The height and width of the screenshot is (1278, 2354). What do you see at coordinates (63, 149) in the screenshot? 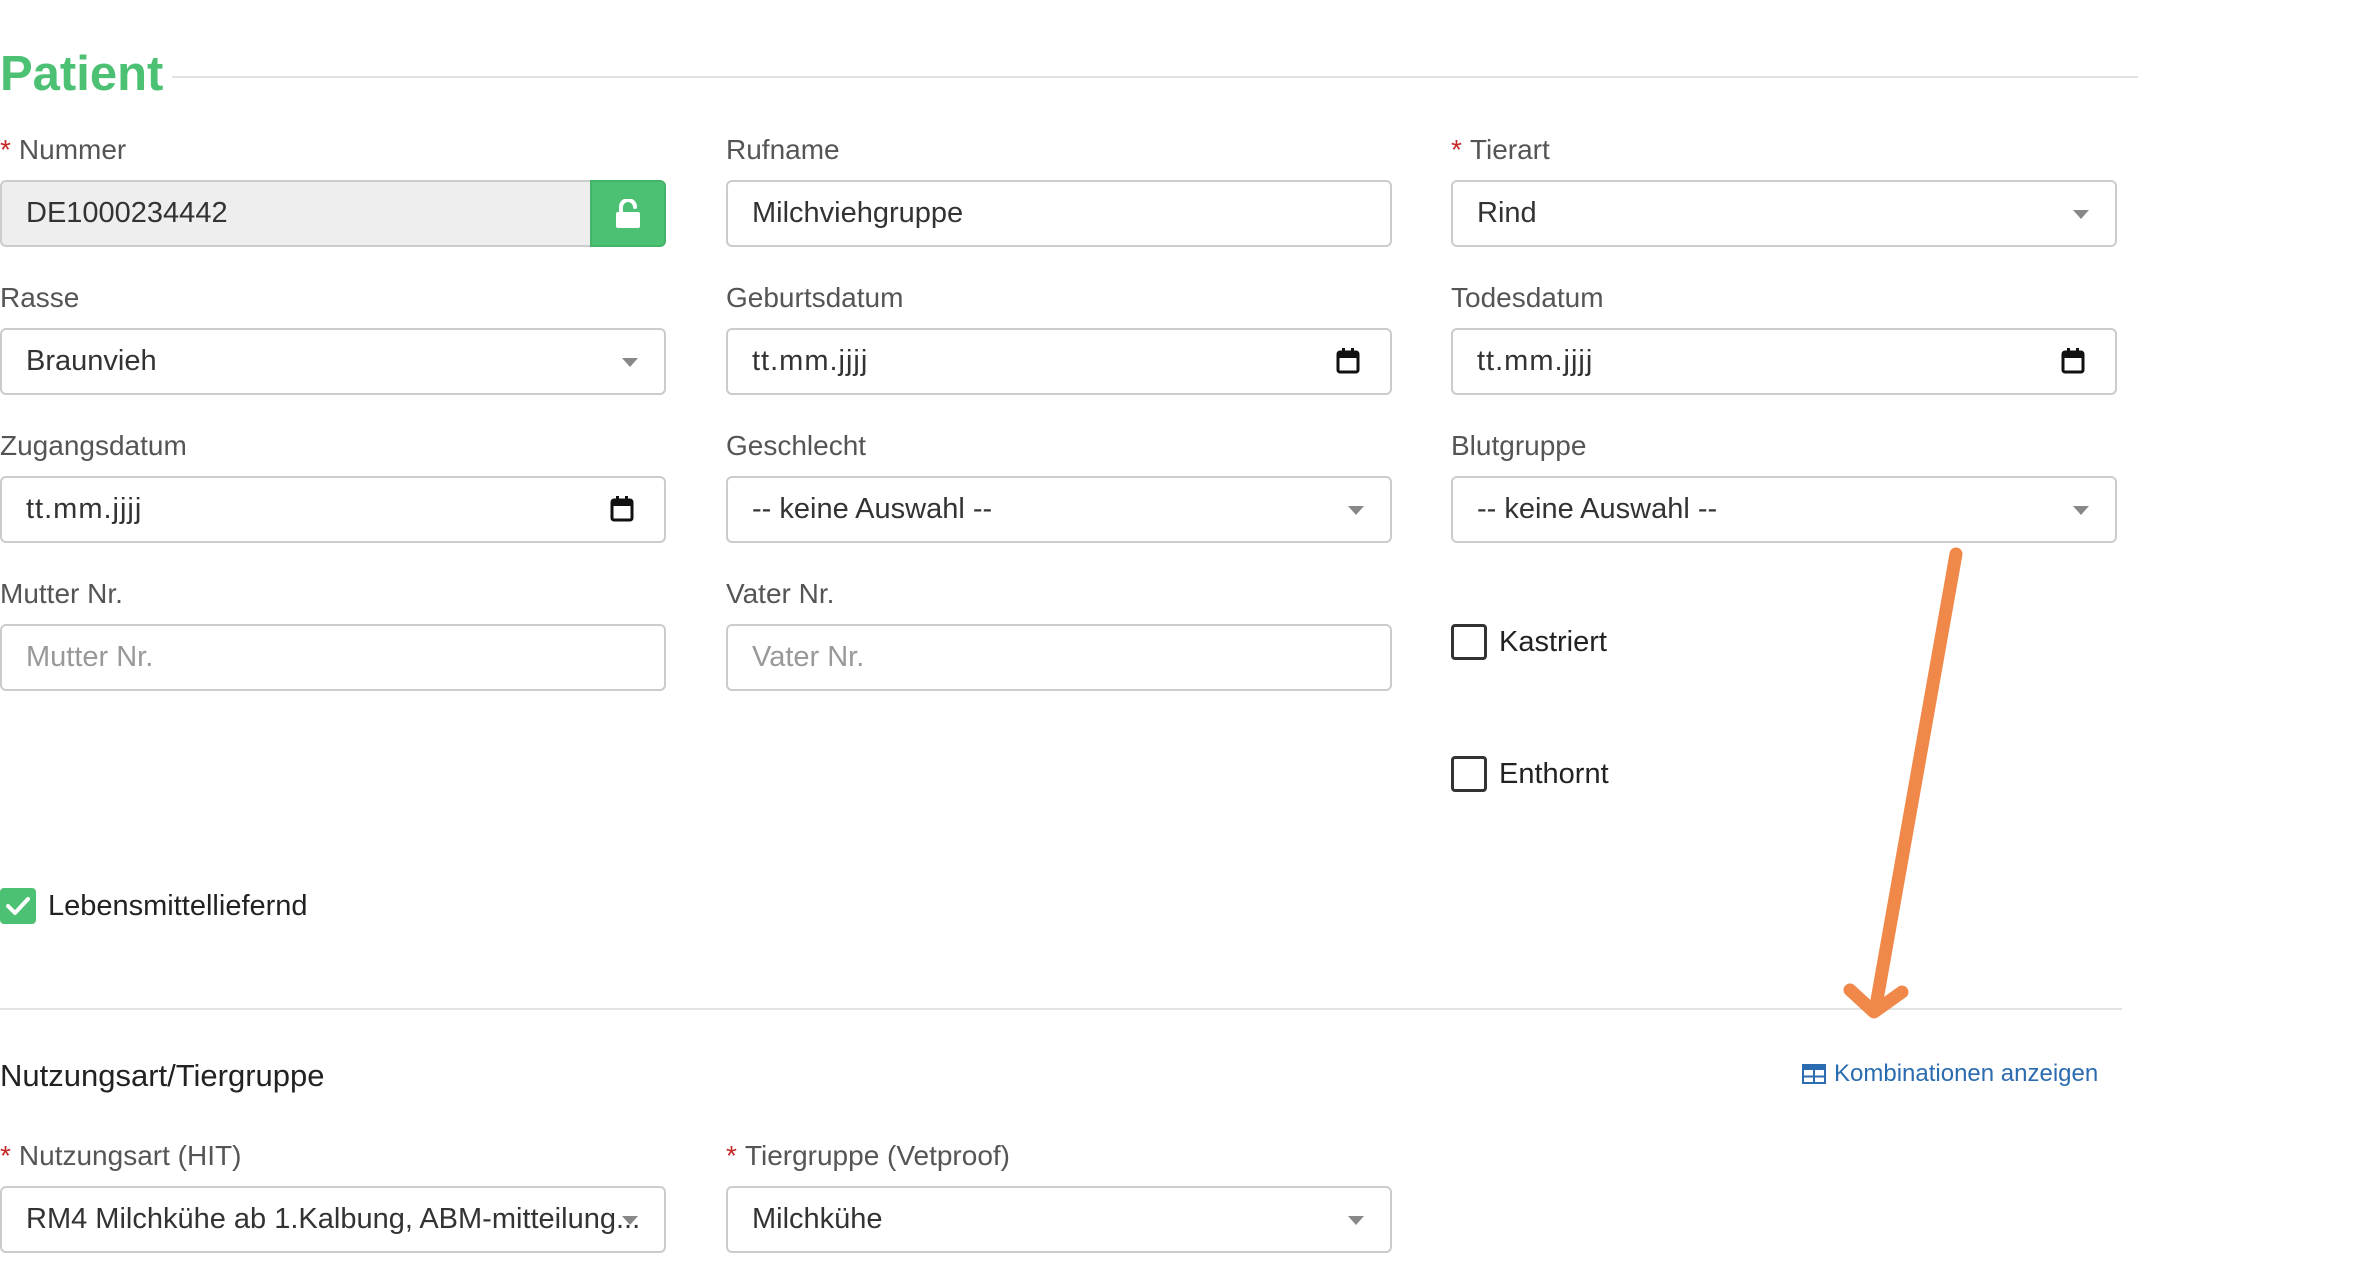
I see `nummer-label: * Nummer` at bounding box center [63, 149].